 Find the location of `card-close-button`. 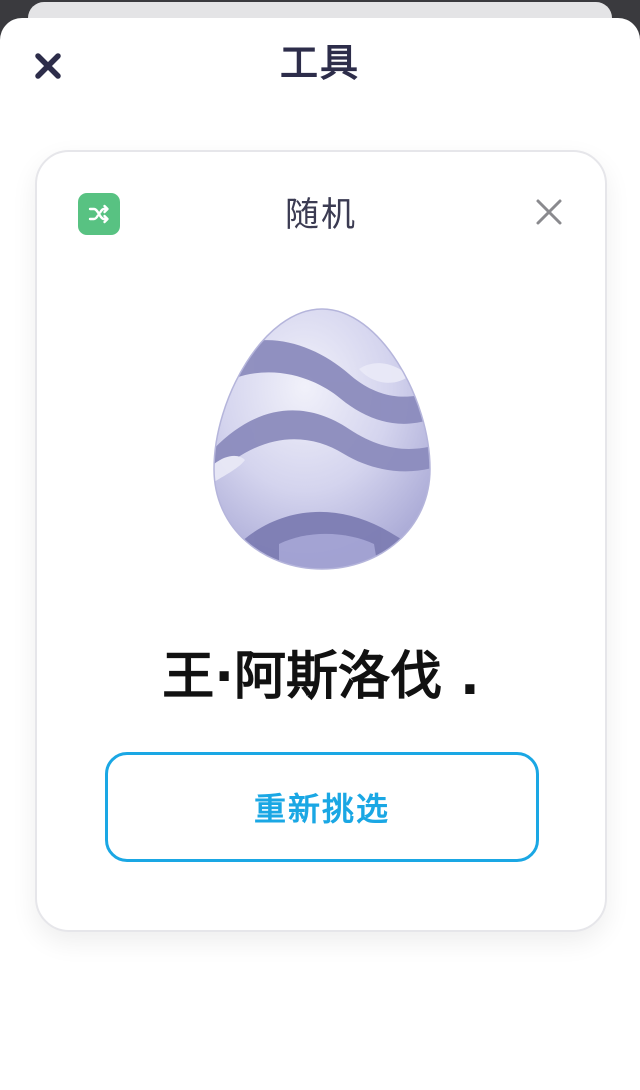

card-close-button is located at coordinates (549, 212).